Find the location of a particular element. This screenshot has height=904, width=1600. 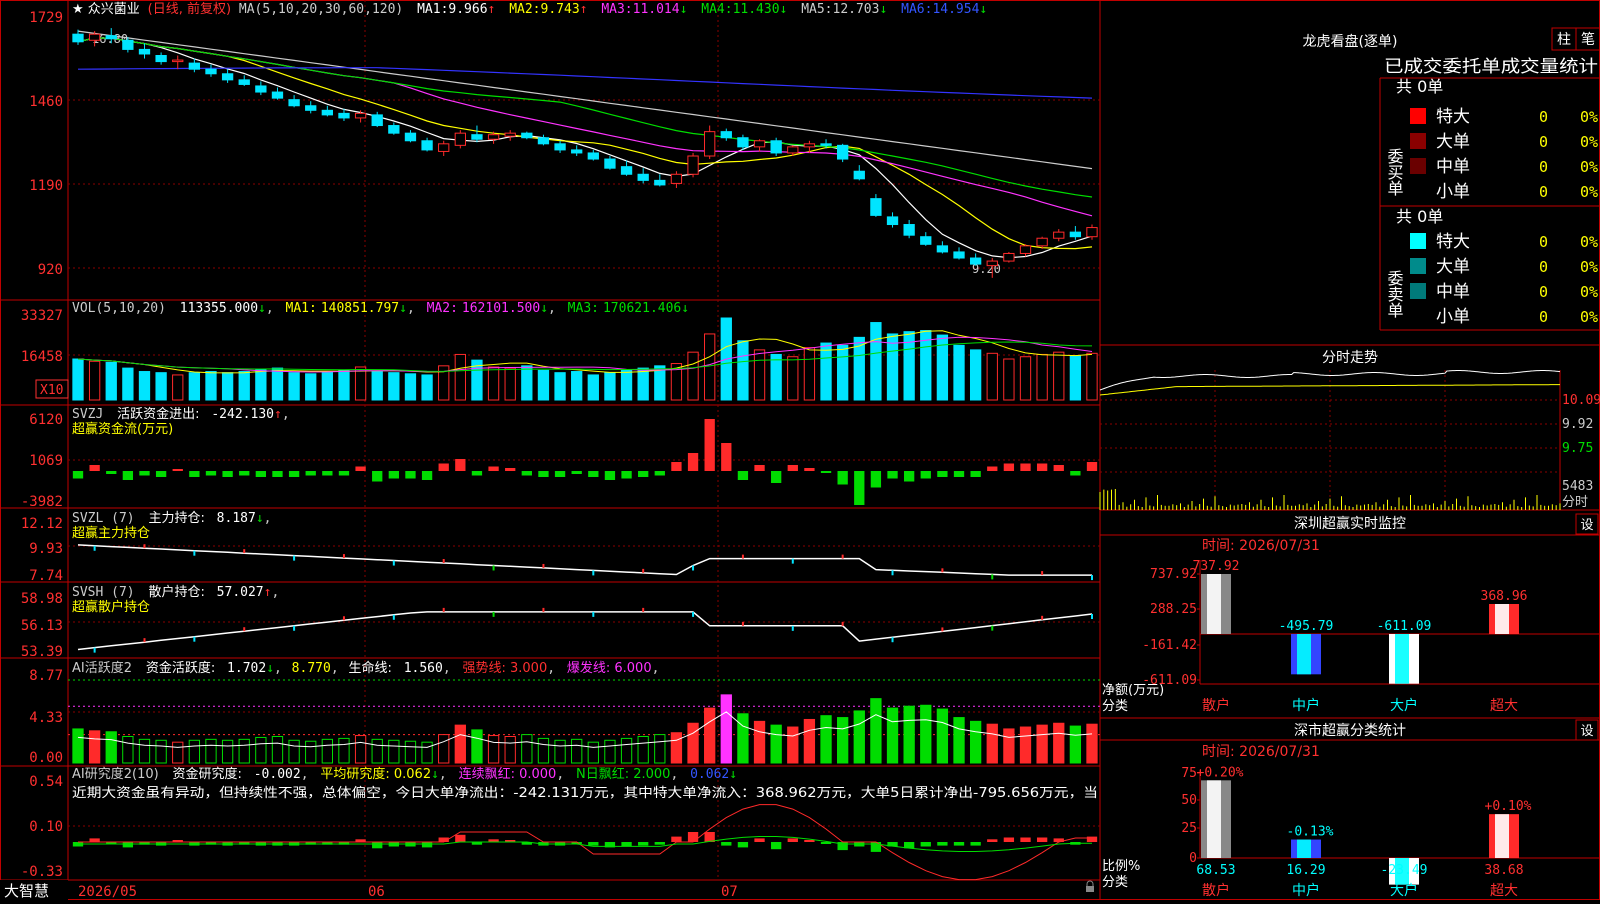

period-label: (日线, 前复权) is located at coordinates (189, 9).